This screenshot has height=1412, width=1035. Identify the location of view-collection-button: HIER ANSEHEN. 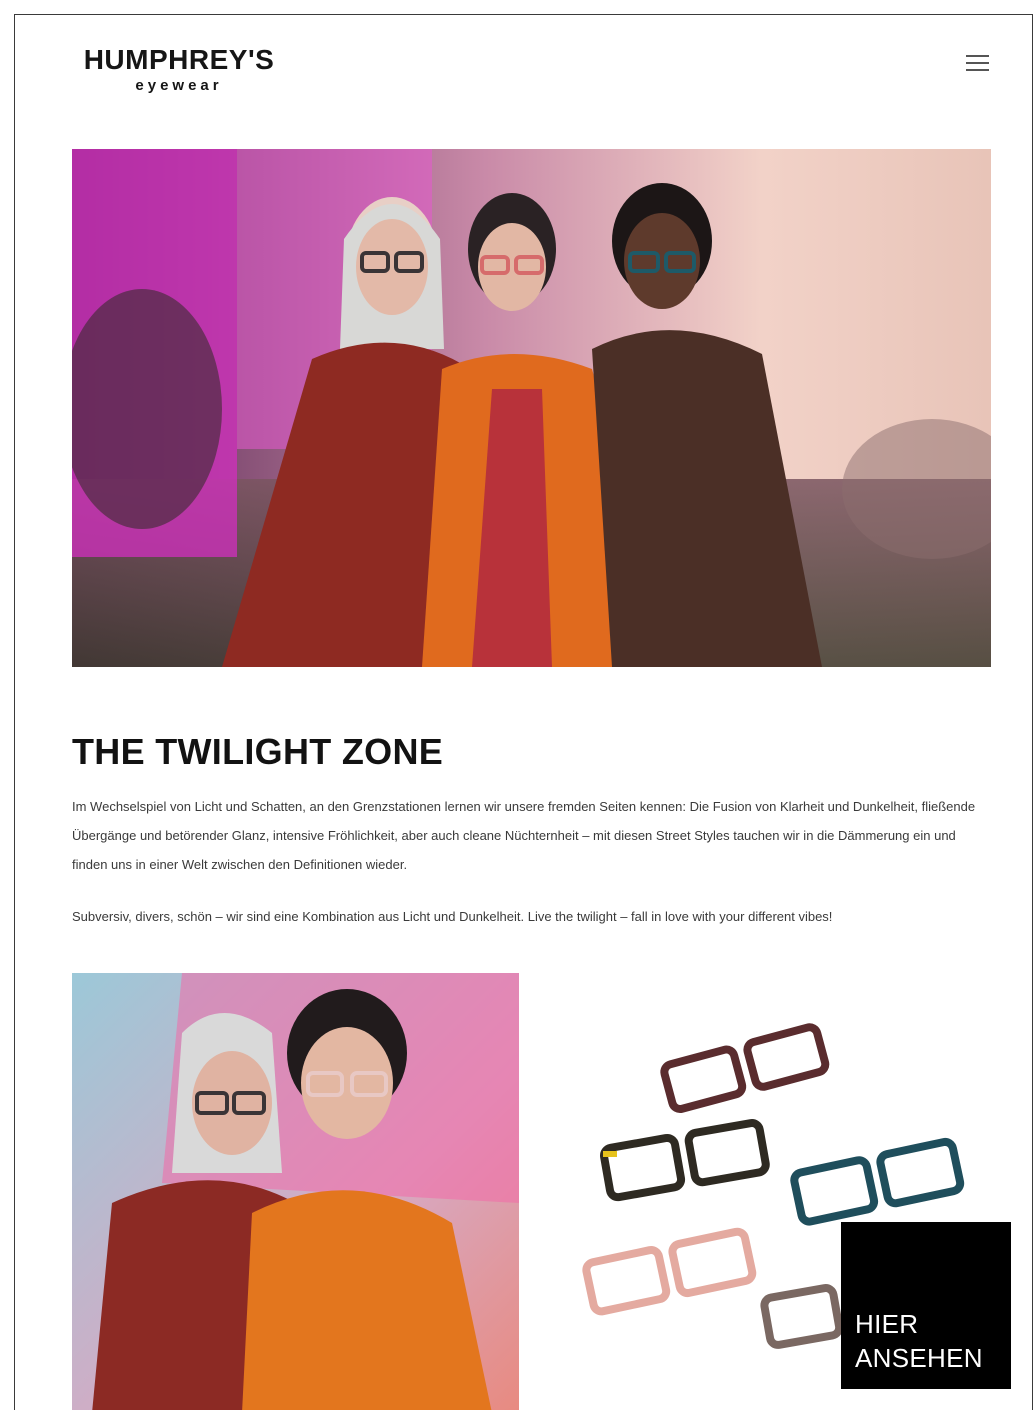
(926, 1305).